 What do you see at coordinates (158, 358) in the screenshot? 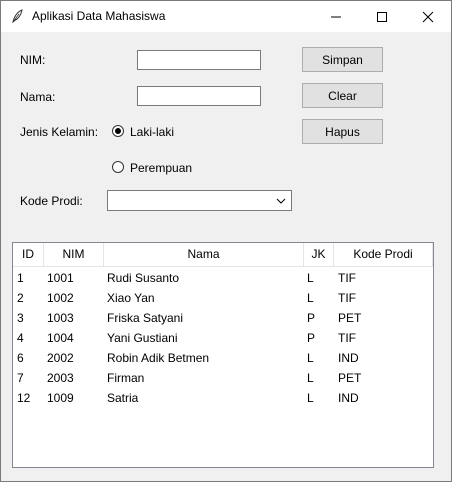
I see `table-cell: Robin Adik Betmen` at bounding box center [158, 358].